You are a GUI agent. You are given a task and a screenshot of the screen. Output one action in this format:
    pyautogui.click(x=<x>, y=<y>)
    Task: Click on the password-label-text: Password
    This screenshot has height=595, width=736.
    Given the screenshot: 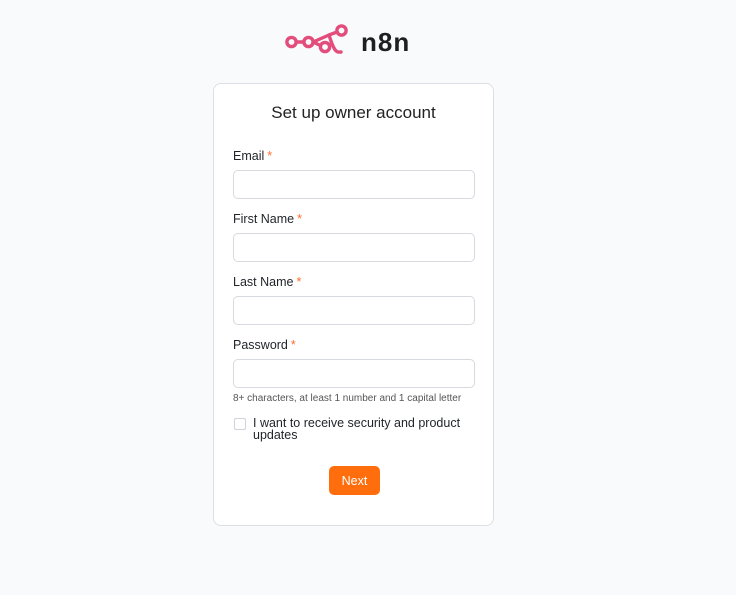 What is the action you would take?
    pyautogui.click(x=260, y=345)
    